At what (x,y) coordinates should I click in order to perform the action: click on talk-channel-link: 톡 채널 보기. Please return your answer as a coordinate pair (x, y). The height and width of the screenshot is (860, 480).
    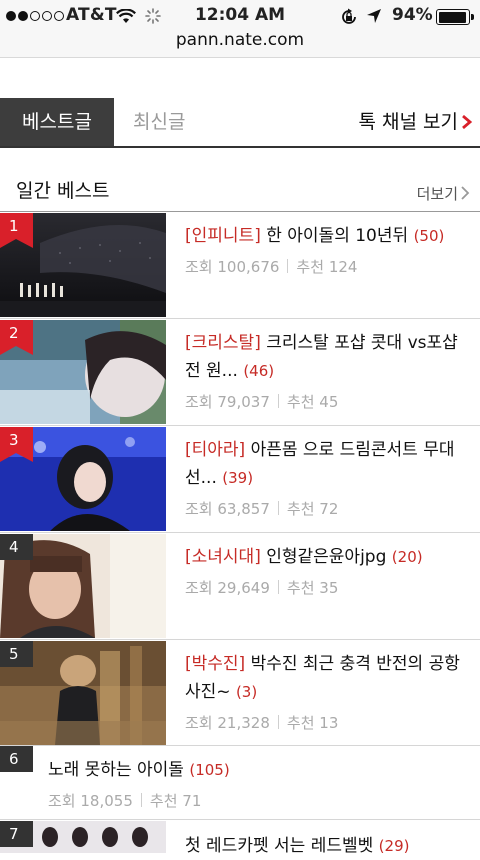
    Looking at the image, I should click on (408, 122).